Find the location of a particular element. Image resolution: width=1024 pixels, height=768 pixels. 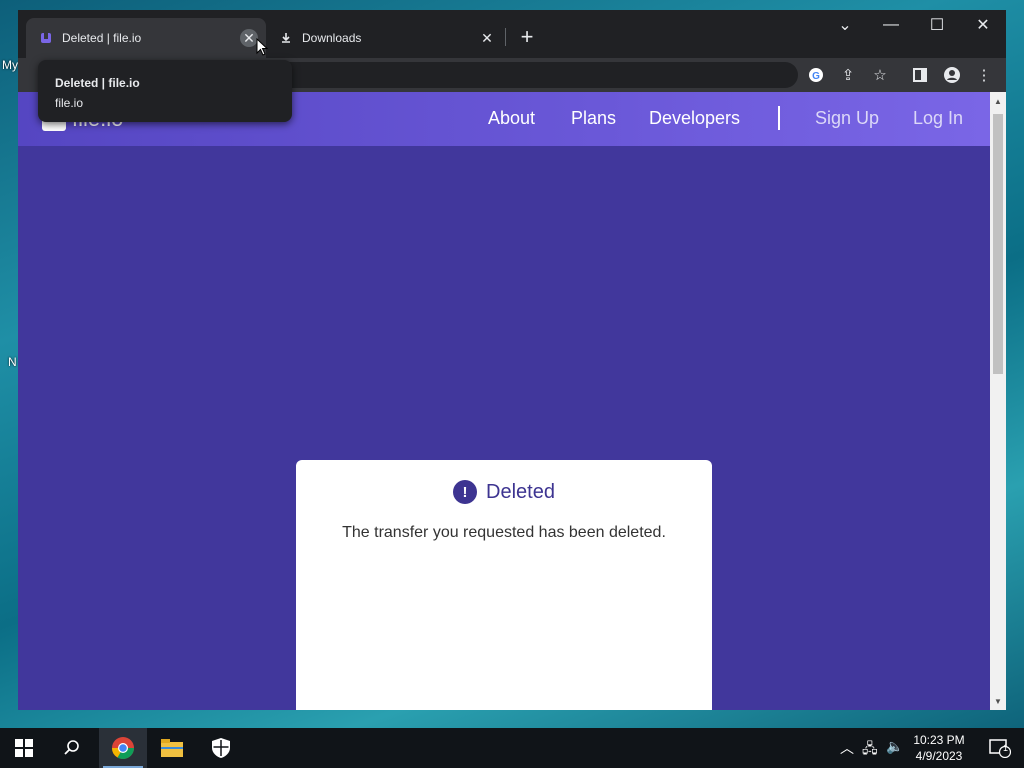

fileio-favicon-icon is located at coordinates (46, 38).